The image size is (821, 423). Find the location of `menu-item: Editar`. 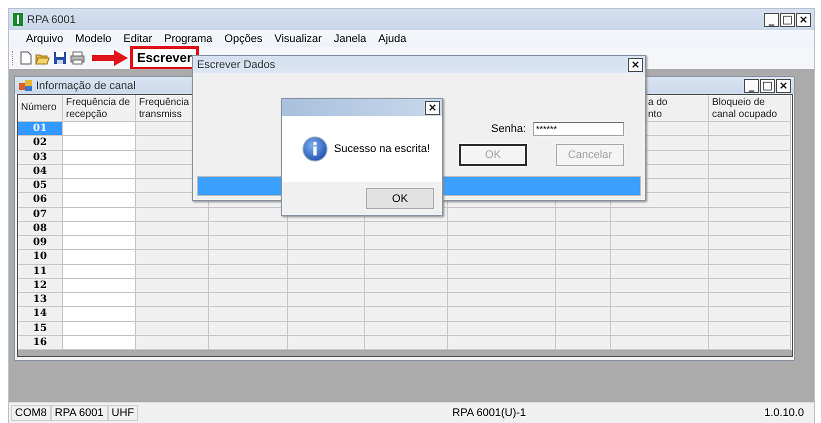

menu-item: Editar is located at coordinates (137, 38).